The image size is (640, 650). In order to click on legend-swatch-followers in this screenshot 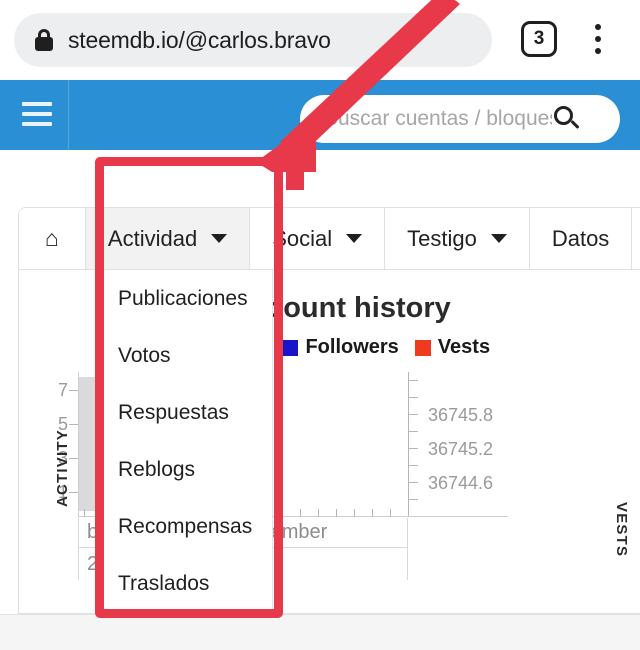, I will do `click(290, 347)`.